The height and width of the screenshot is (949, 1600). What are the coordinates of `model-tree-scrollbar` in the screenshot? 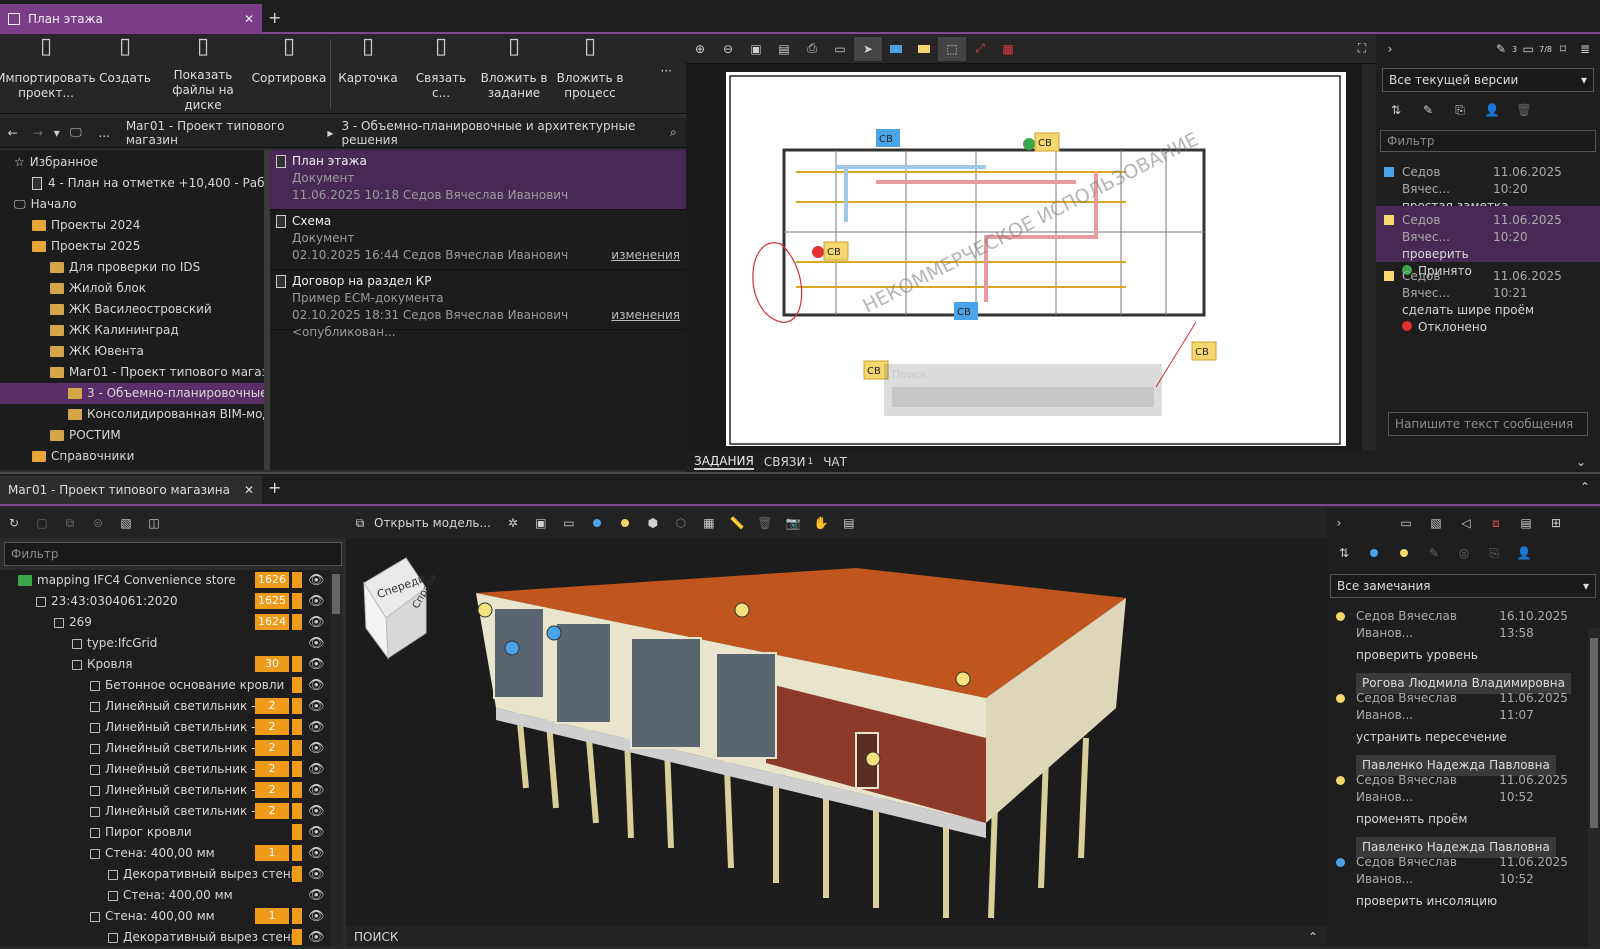 It's located at (336, 758).